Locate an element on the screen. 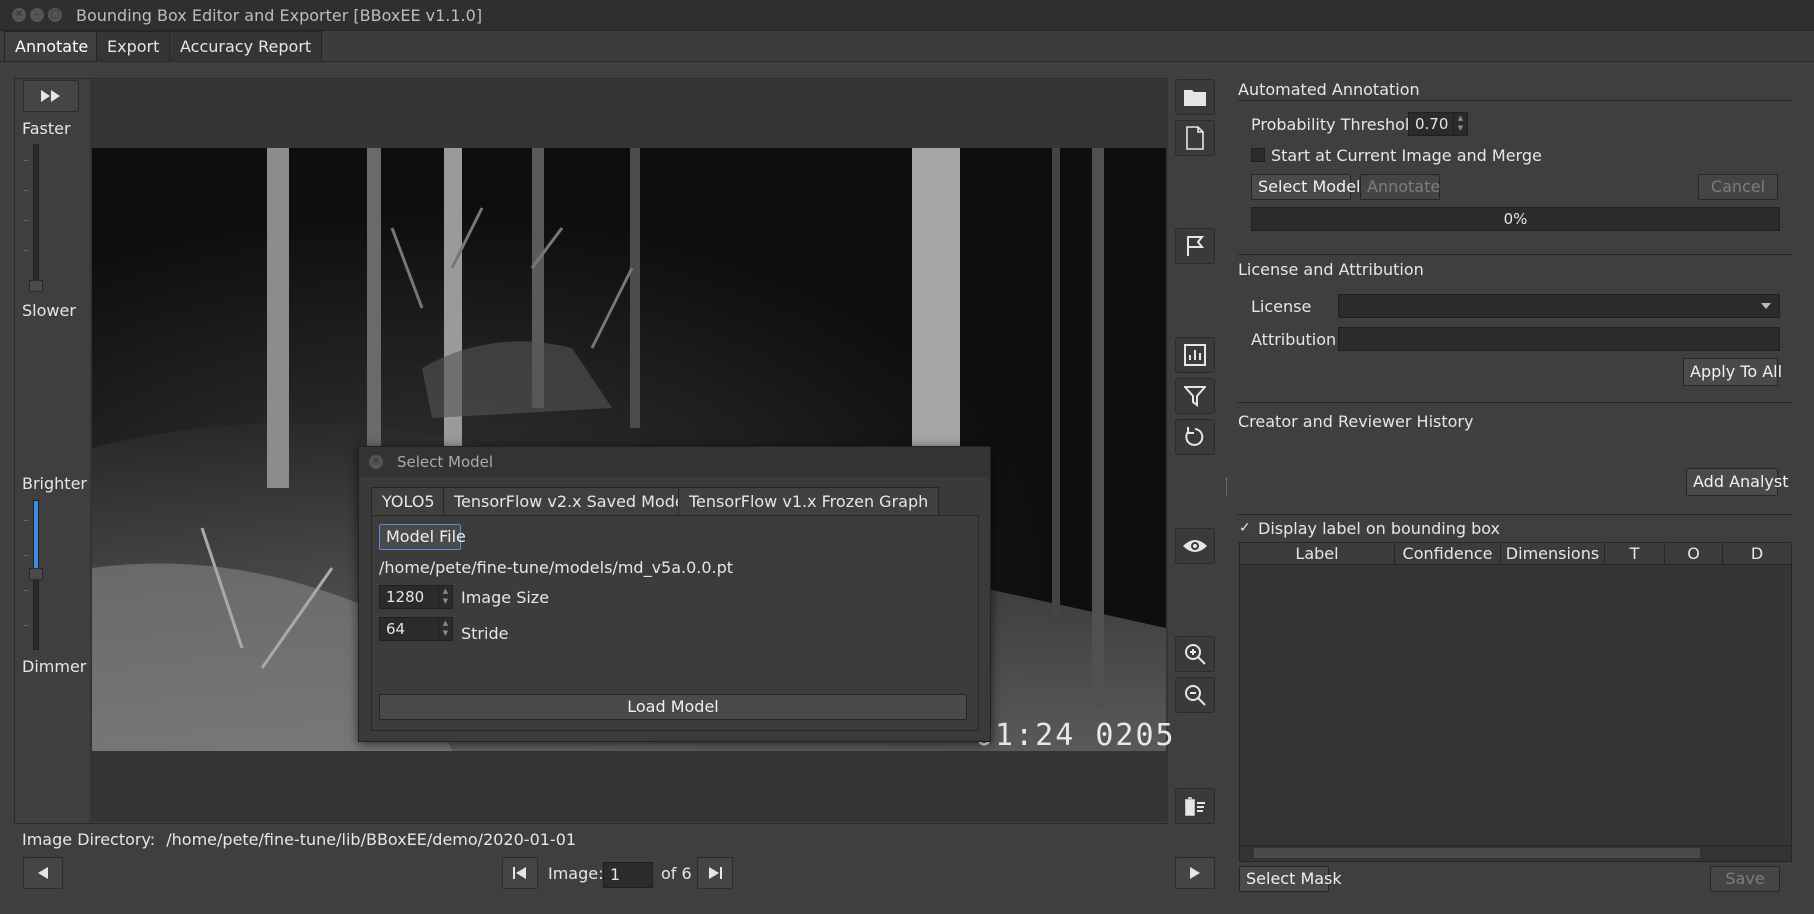  folder-icon is located at coordinates (1195, 98).